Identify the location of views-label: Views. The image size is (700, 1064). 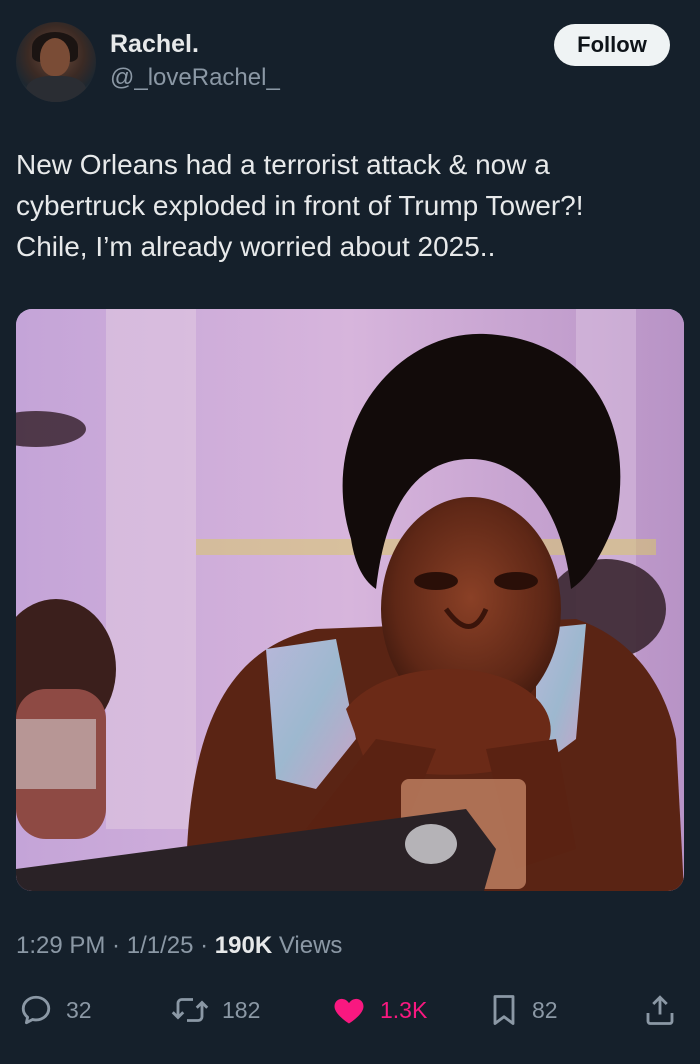
(307, 945).